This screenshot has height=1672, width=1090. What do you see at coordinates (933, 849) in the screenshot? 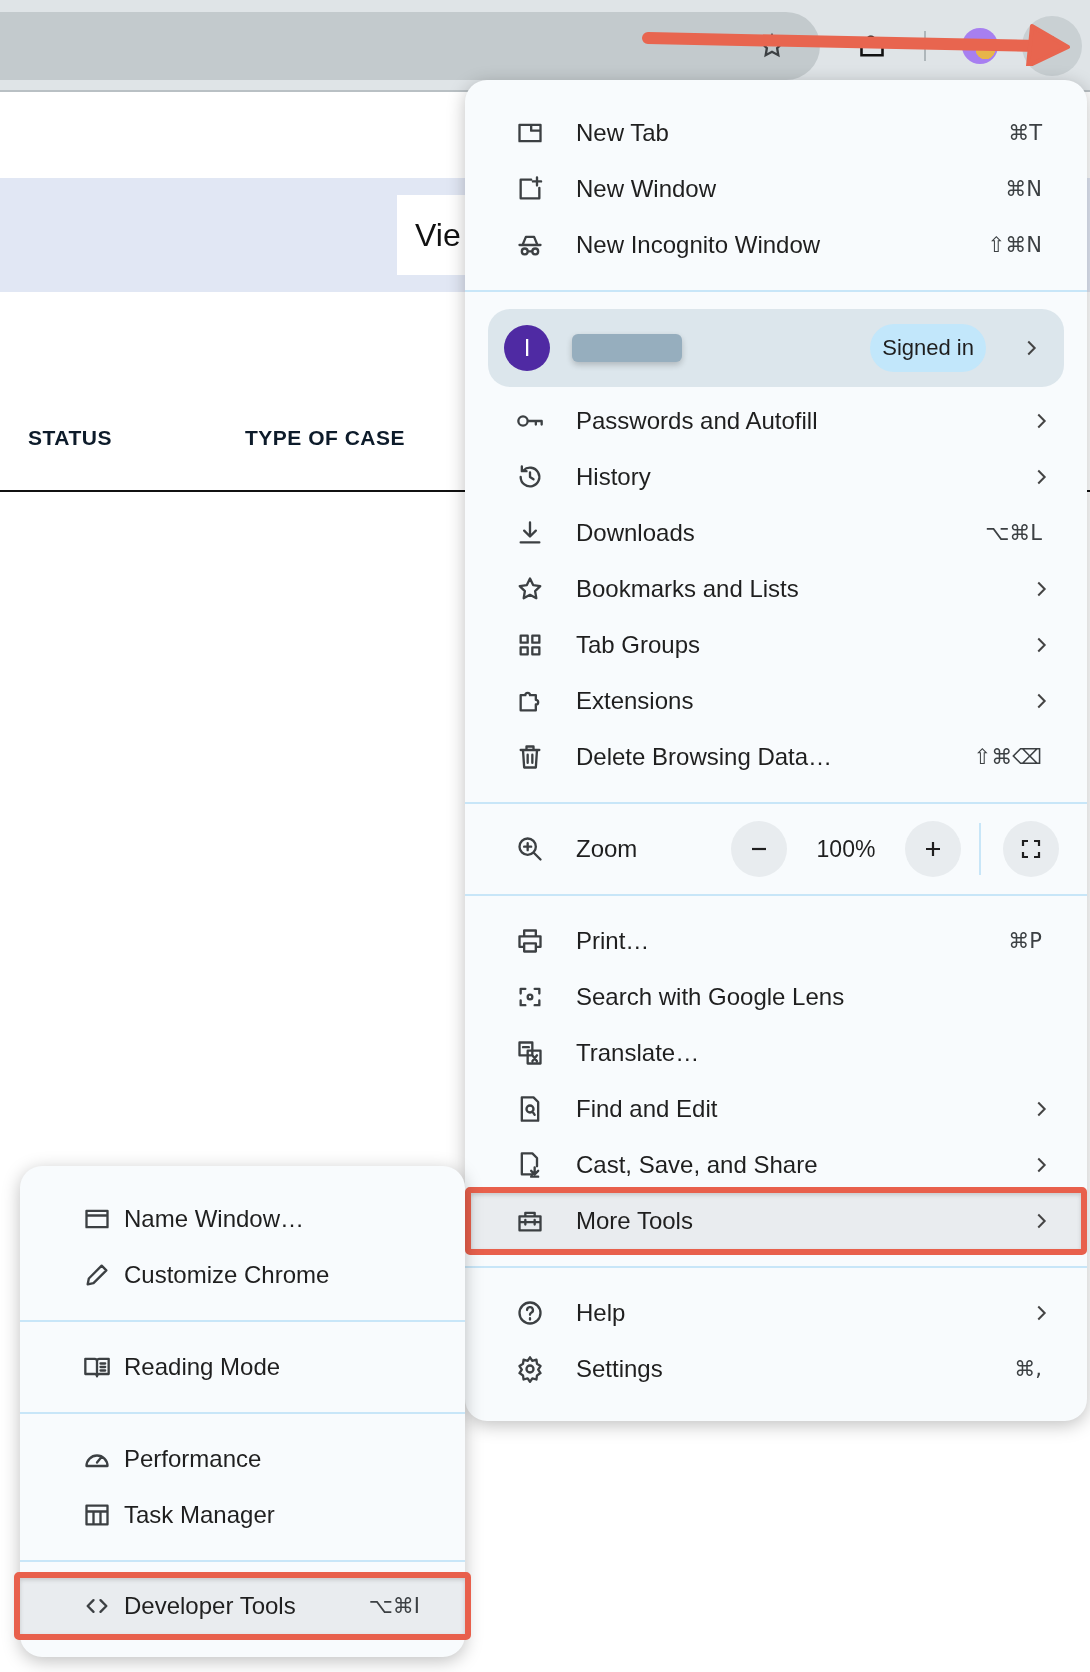
I see `zoom-in-button` at bounding box center [933, 849].